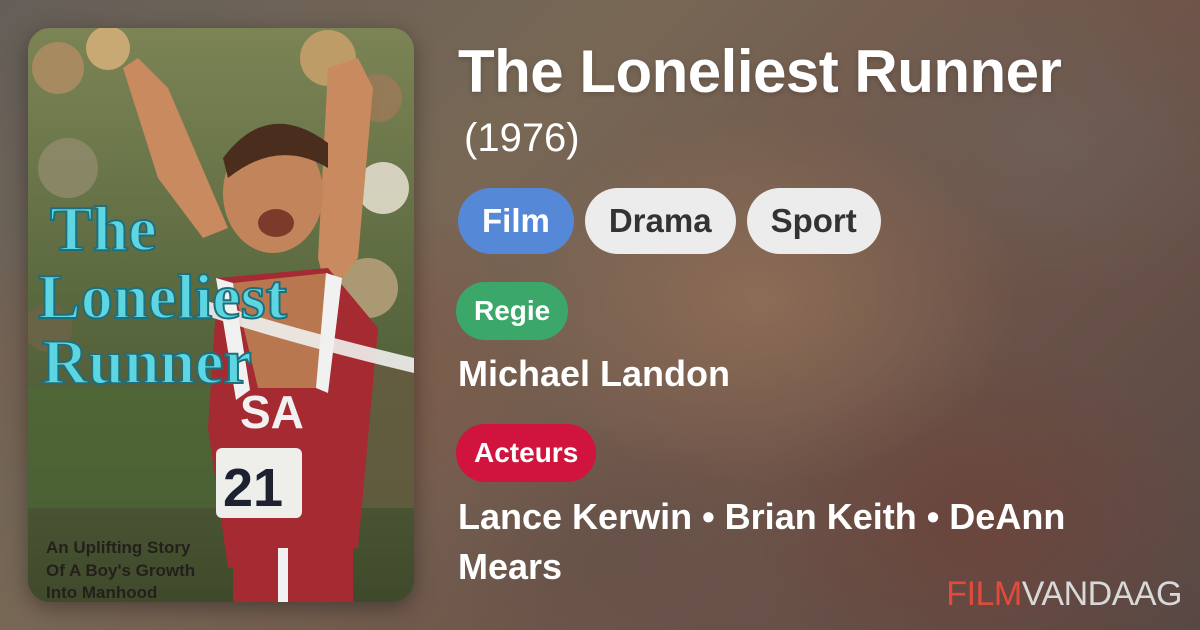  I want to click on cast-label: Acteurs, so click(526, 453).